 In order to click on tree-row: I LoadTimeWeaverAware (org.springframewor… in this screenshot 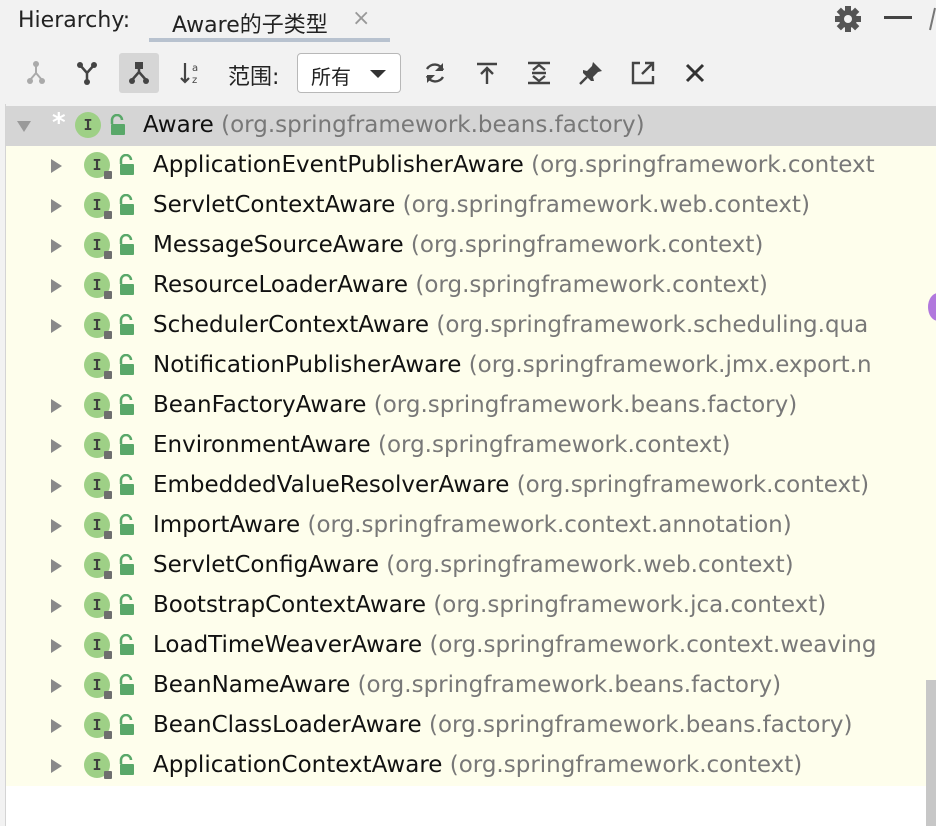, I will do `click(471, 646)`.